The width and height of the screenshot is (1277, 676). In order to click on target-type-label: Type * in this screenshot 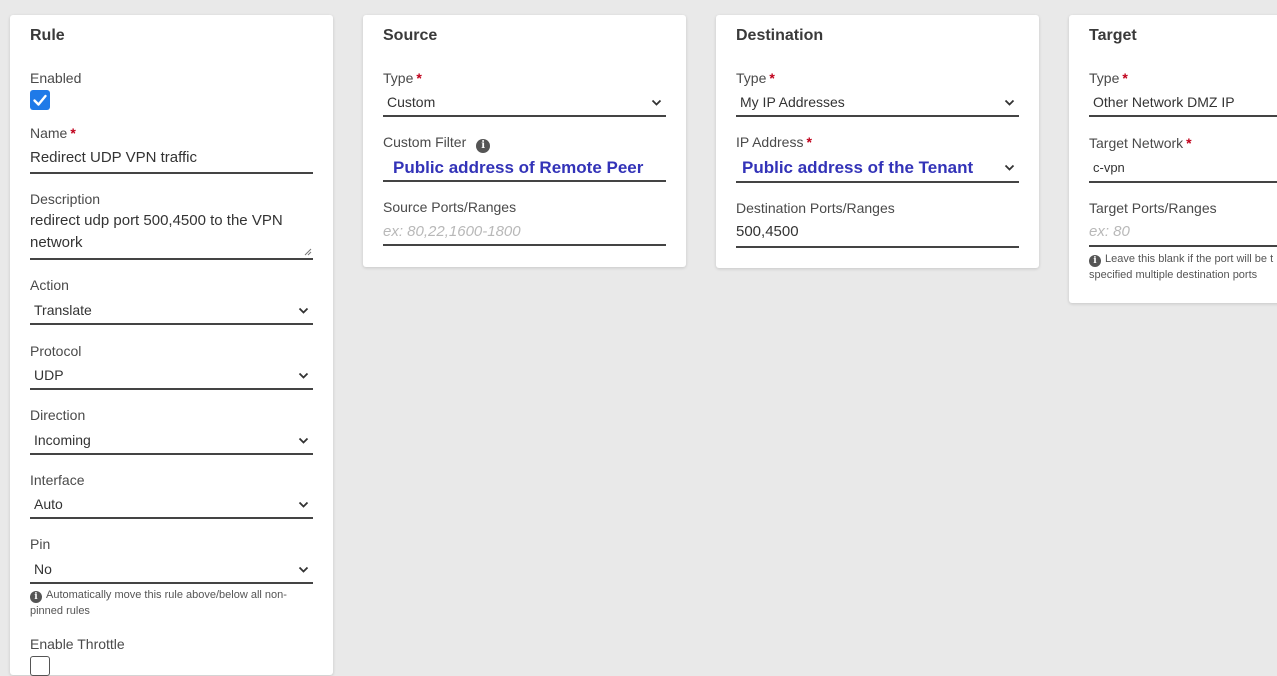, I will do `click(1108, 78)`.